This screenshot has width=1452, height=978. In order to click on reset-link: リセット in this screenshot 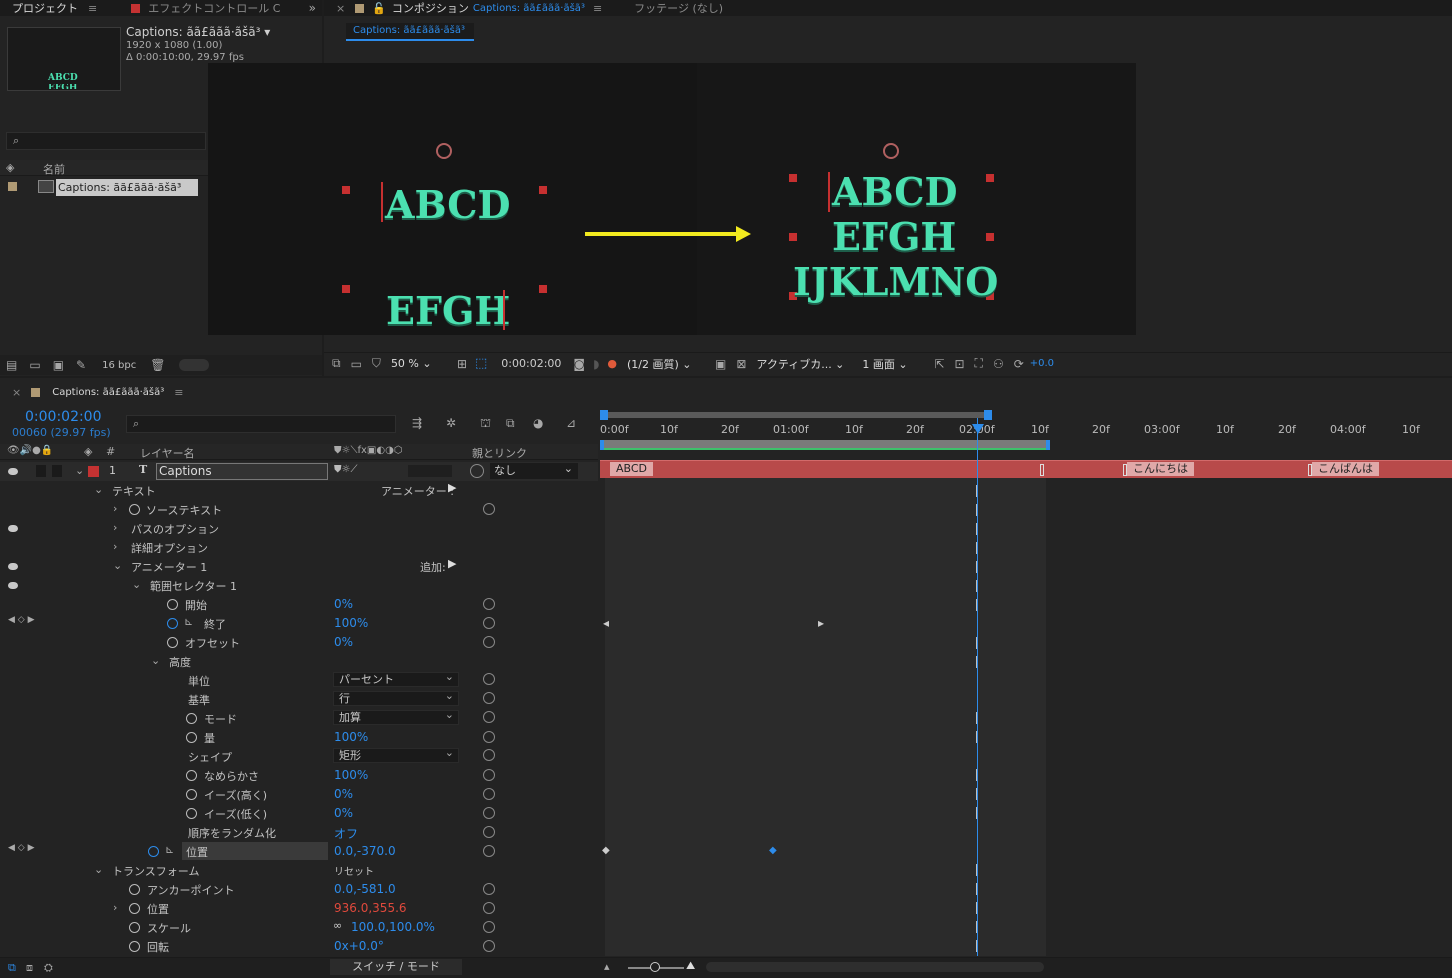, I will do `click(354, 870)`.